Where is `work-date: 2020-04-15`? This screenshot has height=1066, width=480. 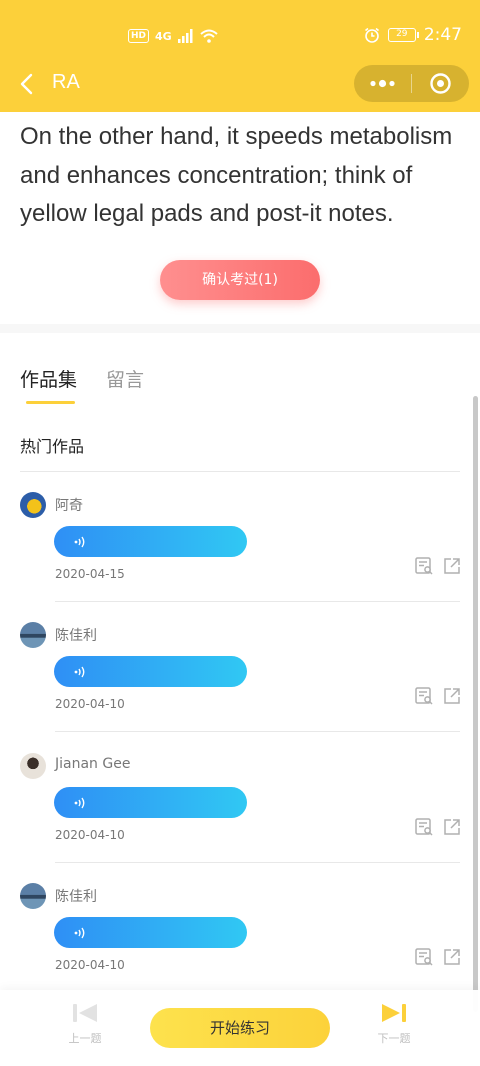
work-date: 2020-04-15 is located at coordinates (90, 574).